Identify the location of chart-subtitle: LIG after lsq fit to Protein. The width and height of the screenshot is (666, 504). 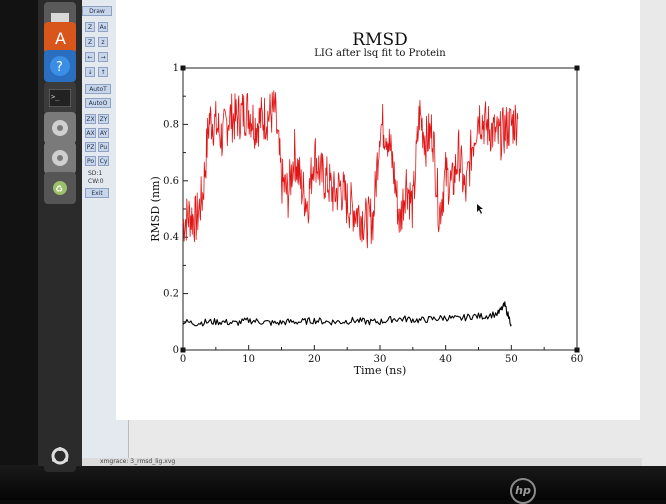
(380, 53).